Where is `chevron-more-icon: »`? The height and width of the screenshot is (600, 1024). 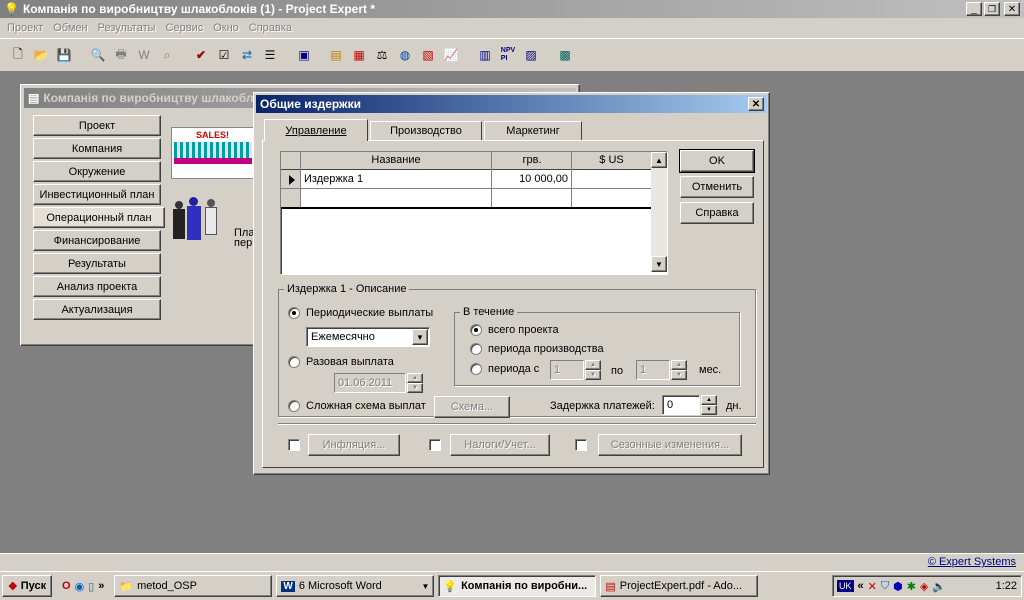 chevron-more-icon: » is located at coordinates (101, 586).